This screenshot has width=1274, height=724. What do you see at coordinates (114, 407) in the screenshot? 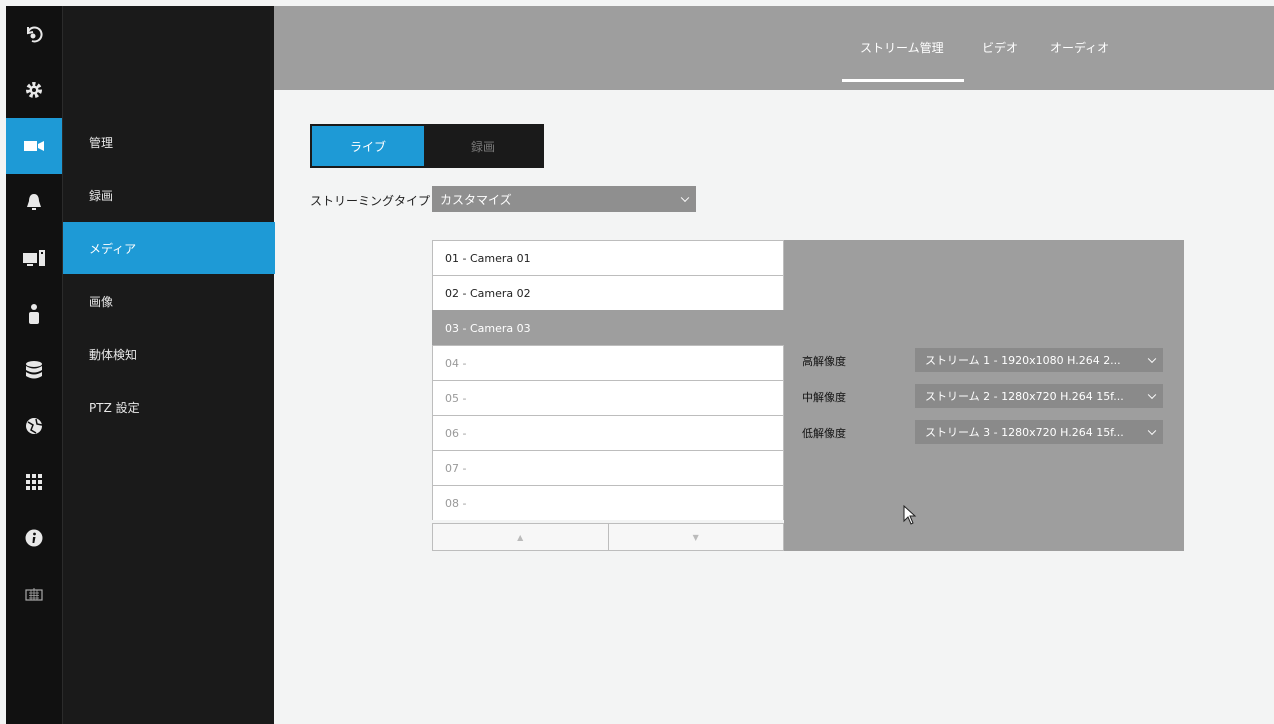
I see `menu-item-label: PTZ 設定` at bounding box center [114, 407].